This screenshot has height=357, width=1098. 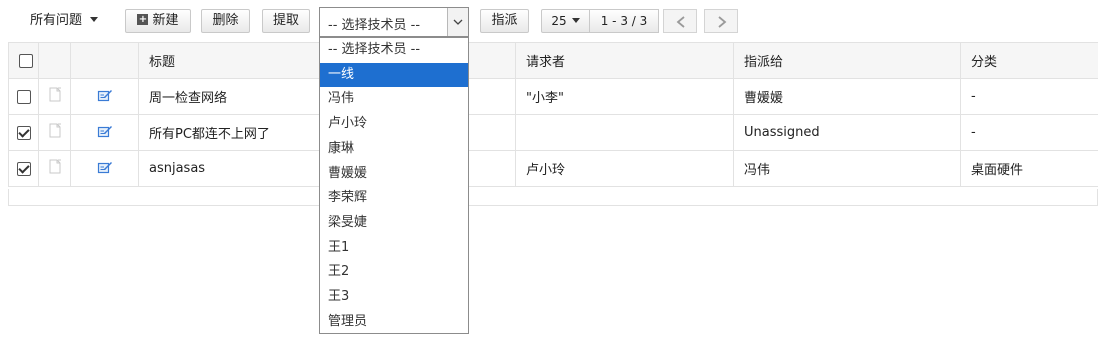 What do you see at coordinates (624, 132) in the screenshot?
I see `requester-cell` at bounding box center [624, 132].